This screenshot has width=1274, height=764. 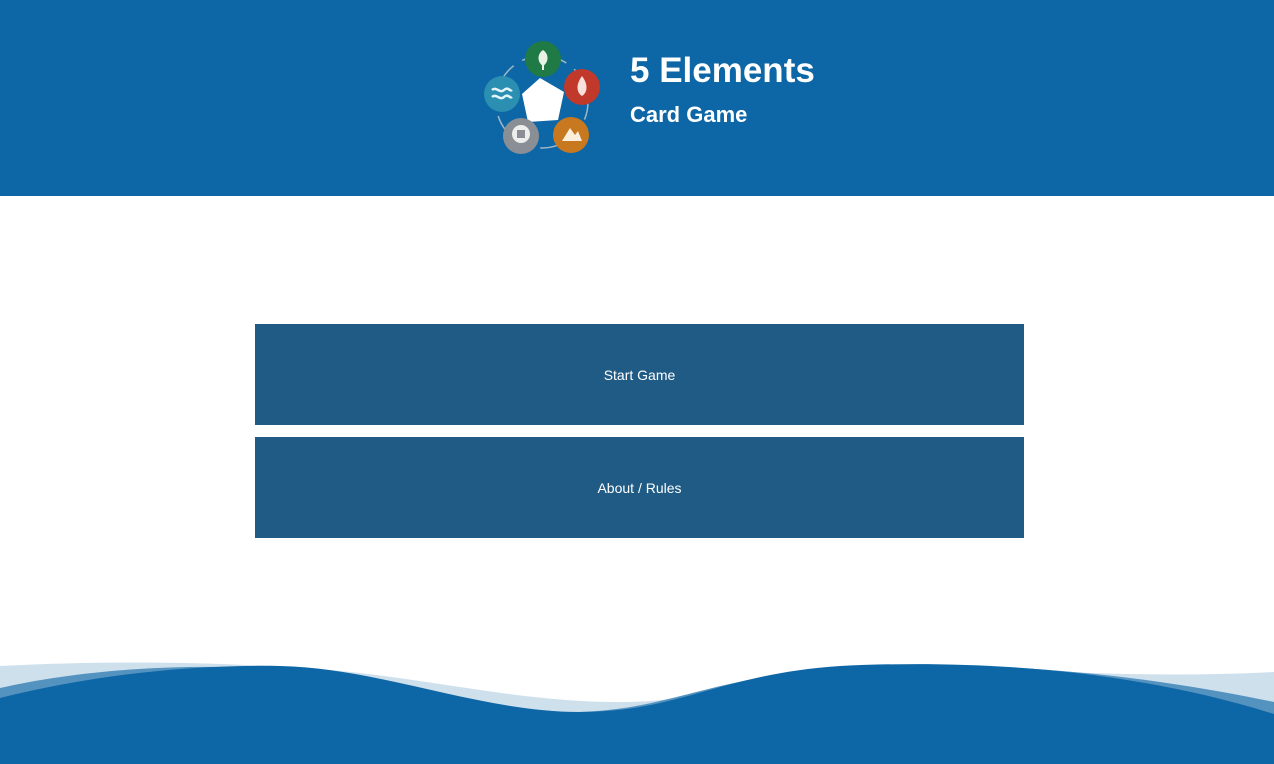 What do you see at coordinates (637, 713) in the screenshot?
I see `waves-icon` at bounding box center [637, 713].